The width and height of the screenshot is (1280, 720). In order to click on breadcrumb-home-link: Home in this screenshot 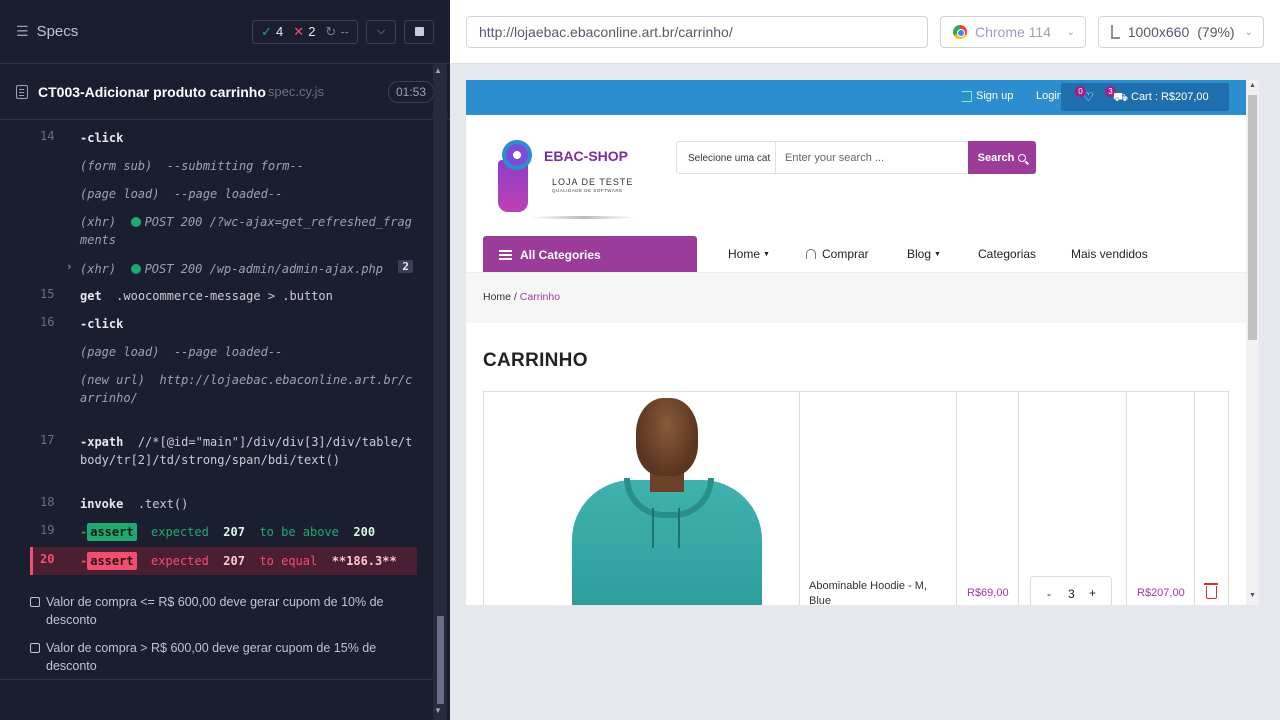, I will do `click(497, 297)`.